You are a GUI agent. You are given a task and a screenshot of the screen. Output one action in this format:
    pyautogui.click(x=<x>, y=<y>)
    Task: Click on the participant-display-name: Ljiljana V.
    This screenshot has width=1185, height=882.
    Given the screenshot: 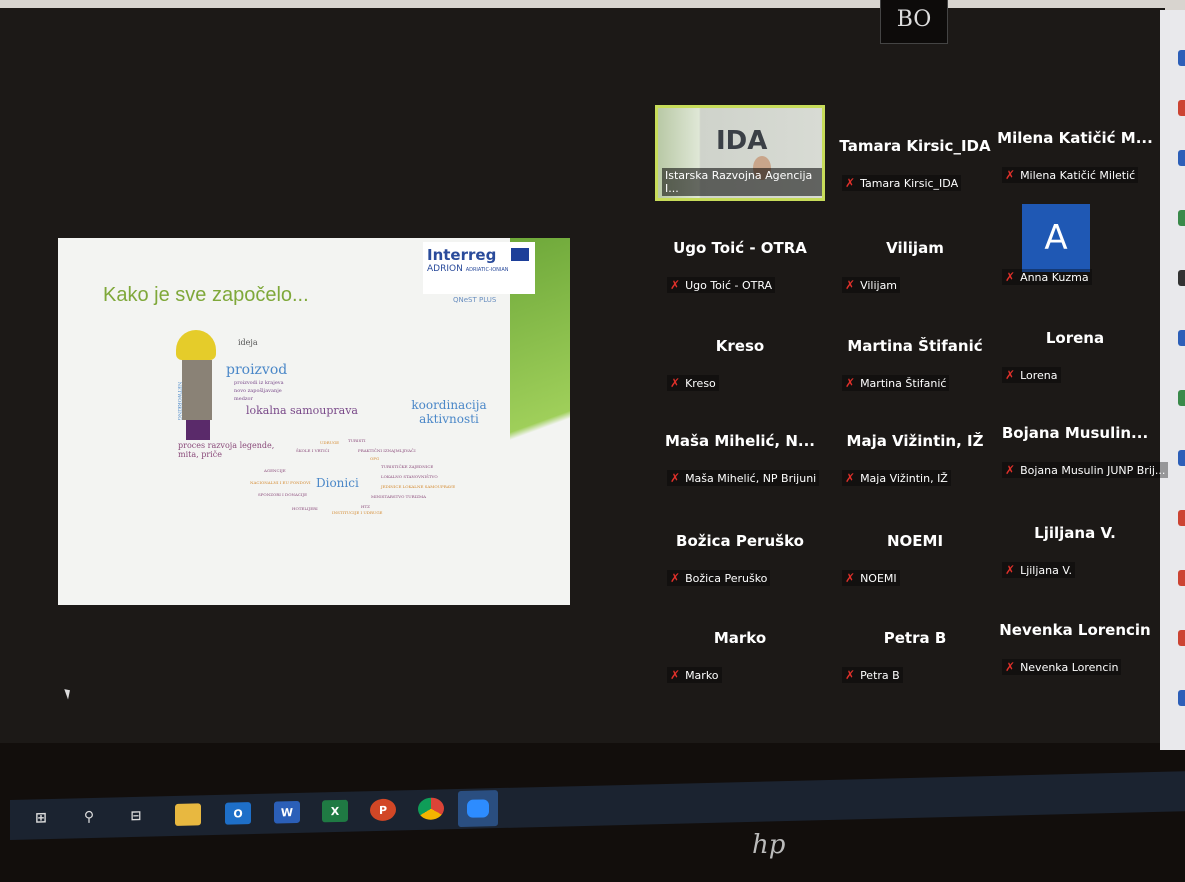 What is the action you would take?
    pyautogui.click(x=1075, y=533)
    